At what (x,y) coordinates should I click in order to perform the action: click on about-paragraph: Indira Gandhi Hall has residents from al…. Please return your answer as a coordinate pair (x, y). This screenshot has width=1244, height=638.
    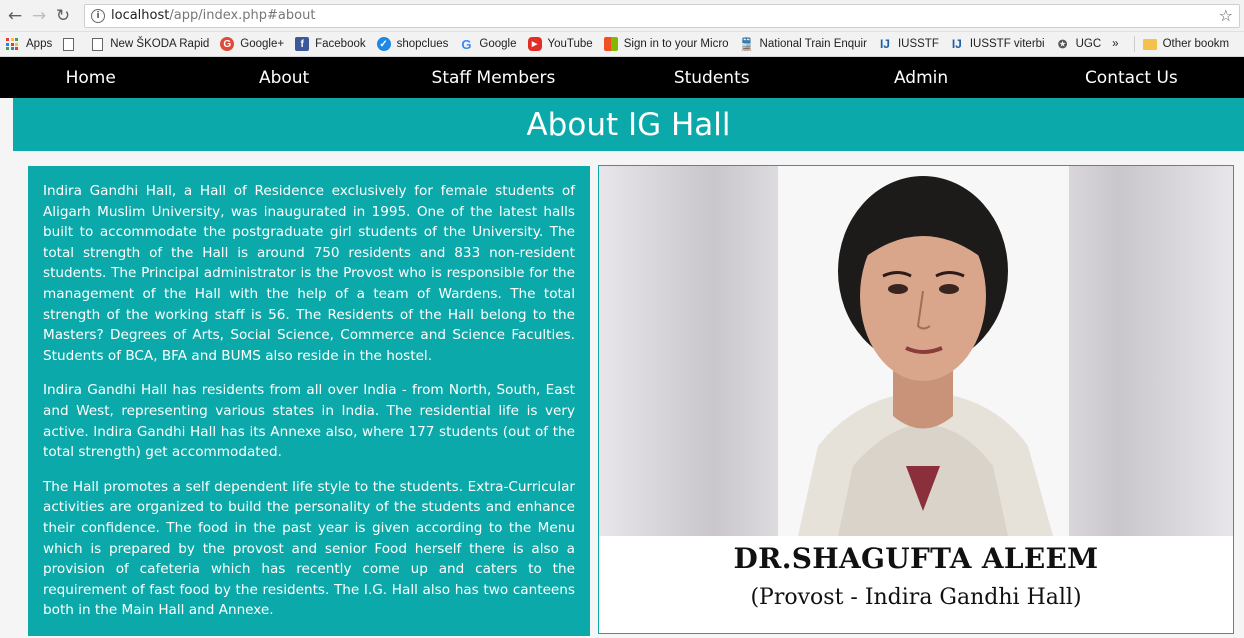
    Looking at the image, I should click on (309, 421).